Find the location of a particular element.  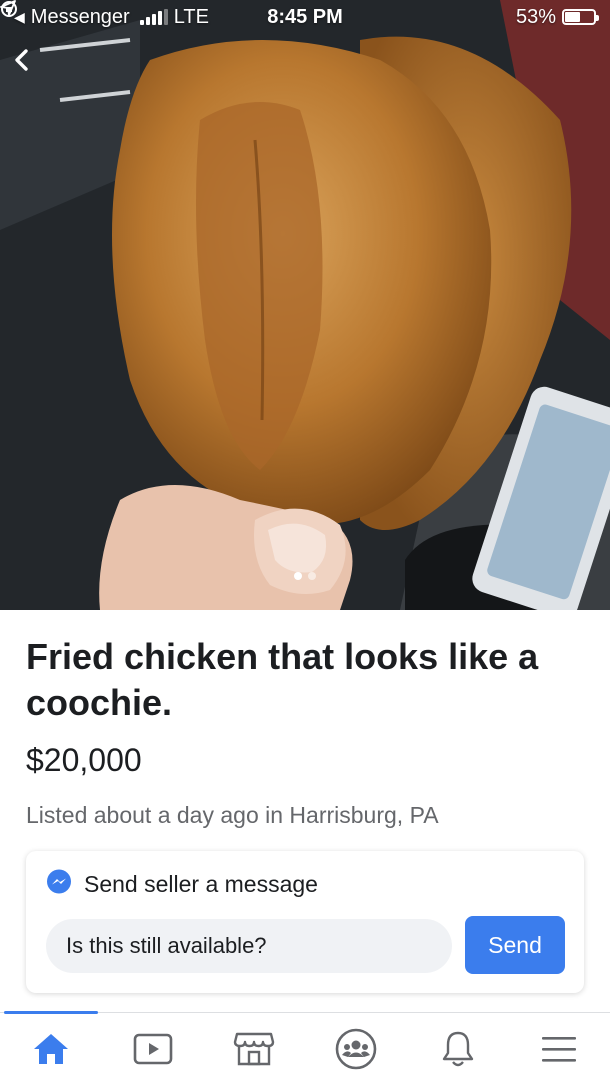

tab-groups is located at coordinates (356, 1049).